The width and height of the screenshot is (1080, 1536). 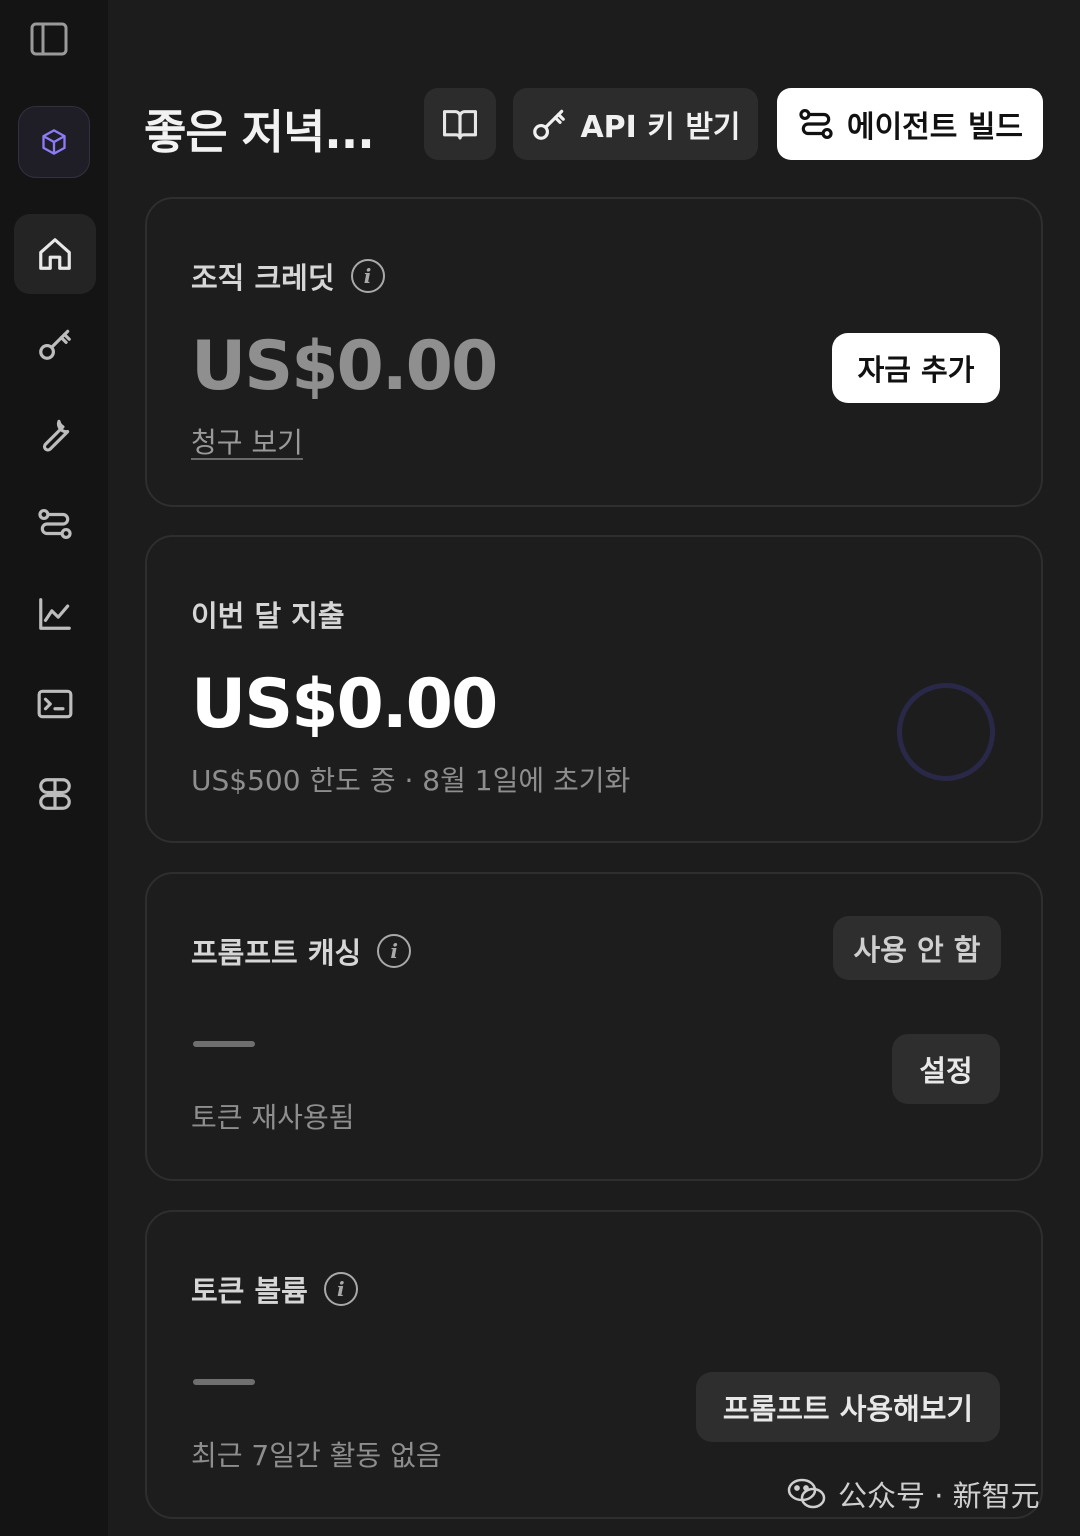 What do you see at coordinates (224, 1382) in the screenshot?
I see `volume-value-placeholder` at bounding box center [224, 1382].